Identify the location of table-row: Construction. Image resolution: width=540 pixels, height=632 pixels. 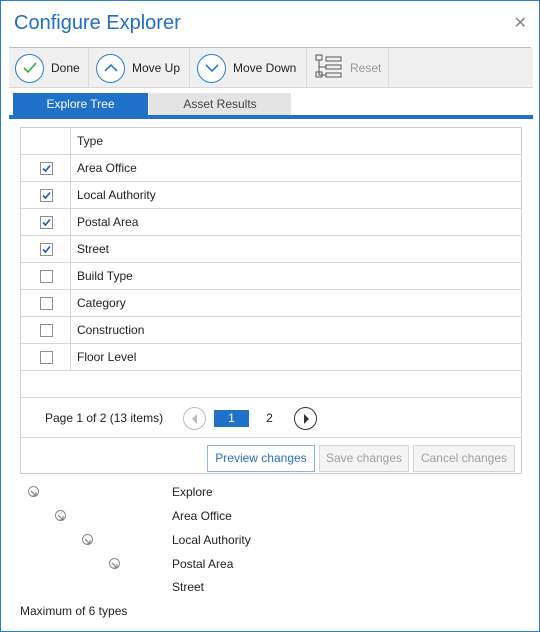
(271, 330).